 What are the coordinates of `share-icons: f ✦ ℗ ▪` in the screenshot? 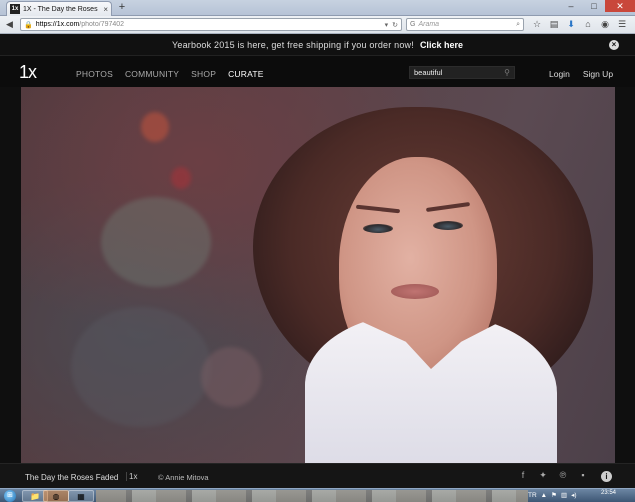 It's located at (553, 475).